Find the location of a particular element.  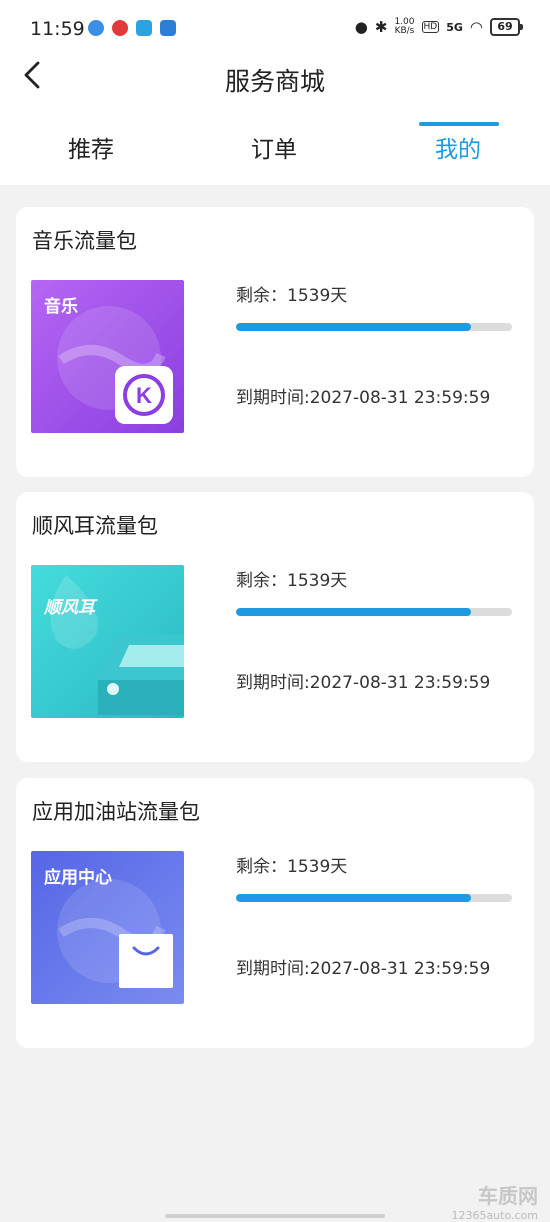

status-right: ● ✱ 1.00 KB/s HD 5G ◠ 69 is located at coordinates (438, 27).